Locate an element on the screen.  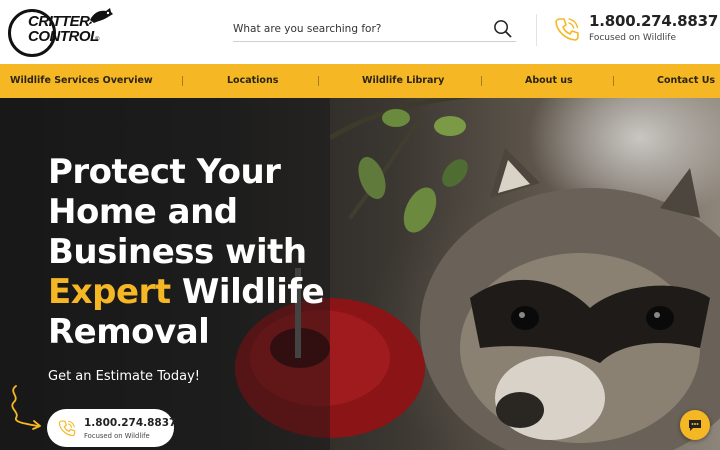
search-input is located at coordinates (358, 29).